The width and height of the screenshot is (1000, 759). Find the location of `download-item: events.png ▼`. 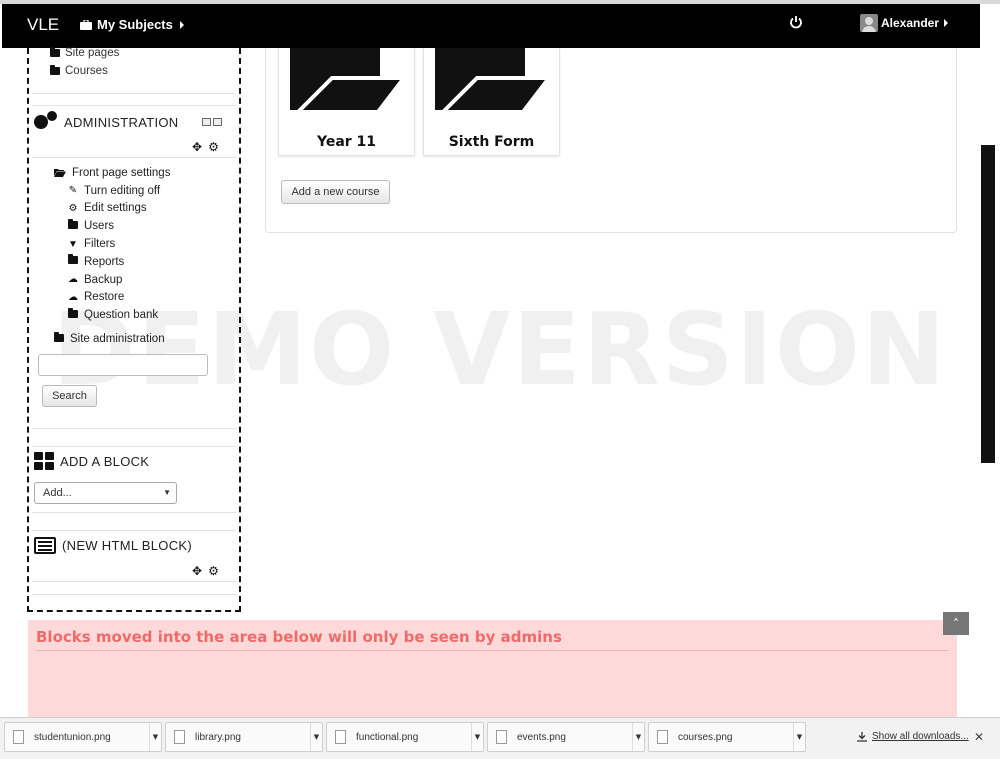

download-item: events.png ▼ is located at coordinates (566, 737).